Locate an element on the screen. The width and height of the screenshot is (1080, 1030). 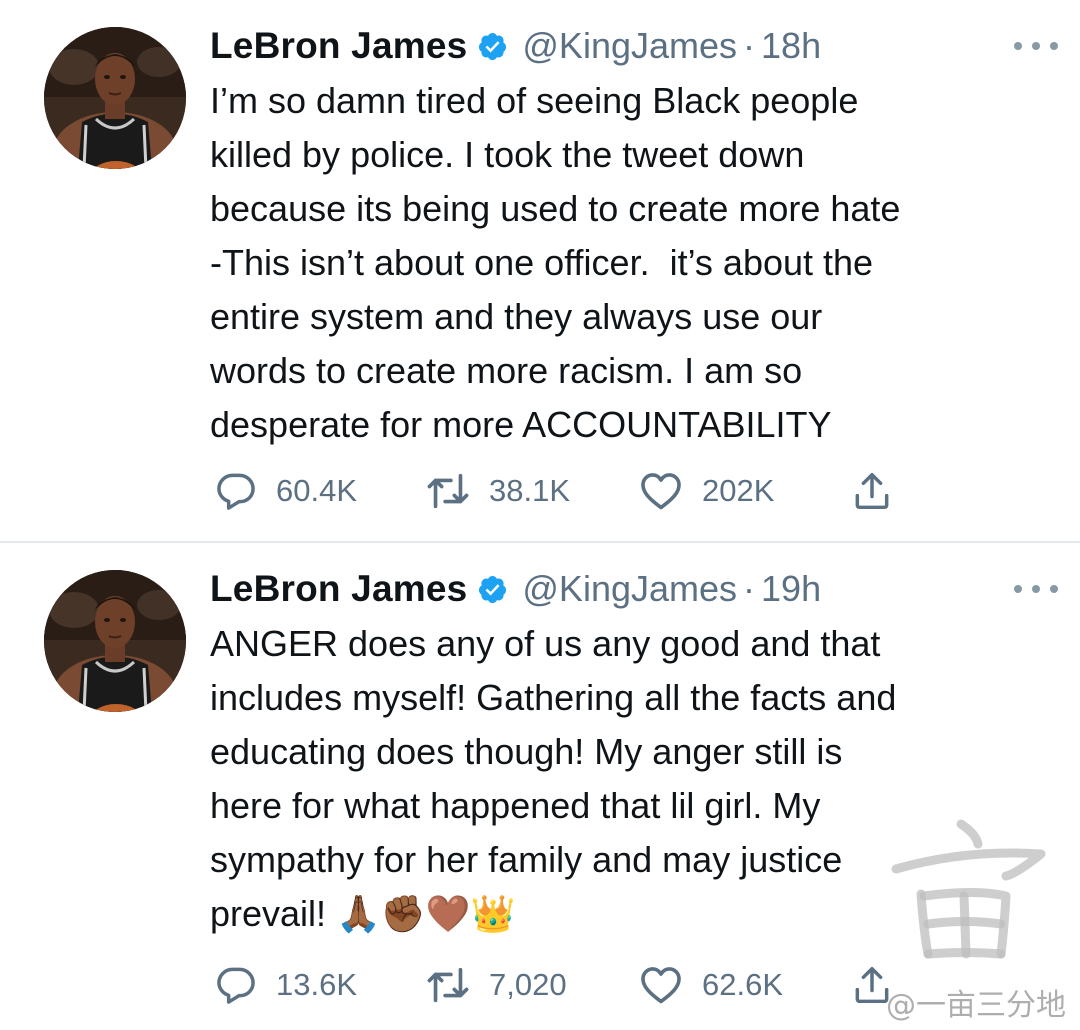
like-count: 202K is located at coordinates (738, 490).